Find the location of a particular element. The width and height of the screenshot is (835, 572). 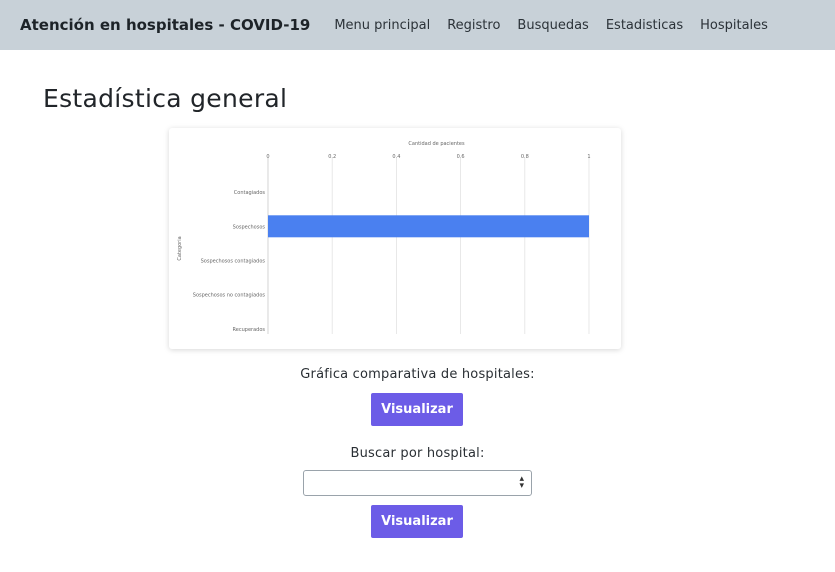

compare-visualize-button: Visualizar is located at coordinates (417, 409).